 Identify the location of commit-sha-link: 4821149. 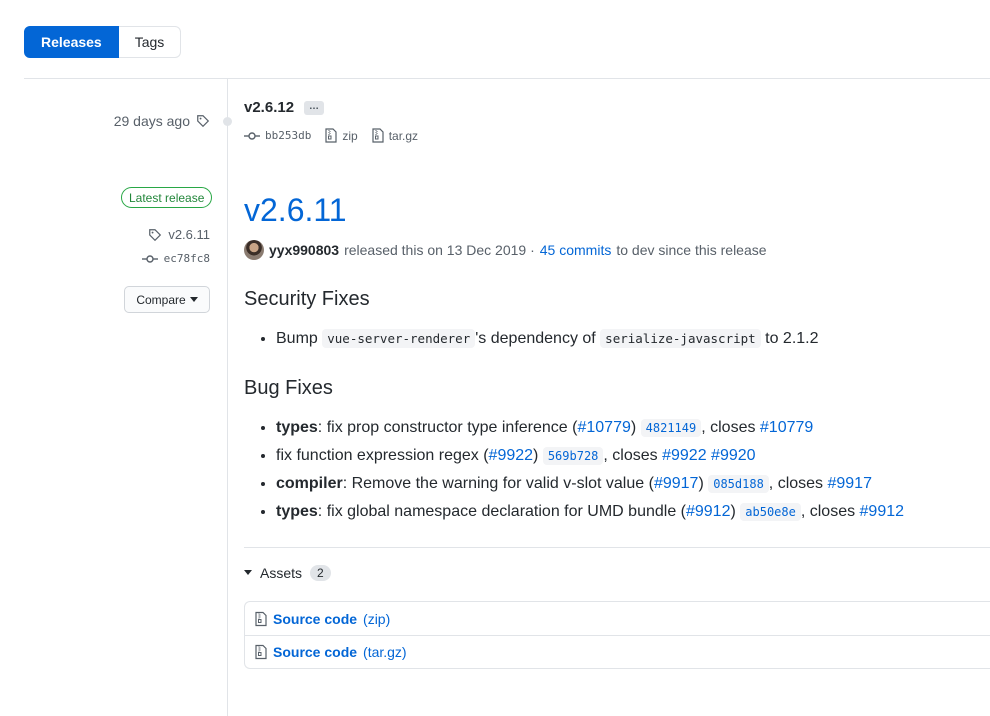
(671, 428).